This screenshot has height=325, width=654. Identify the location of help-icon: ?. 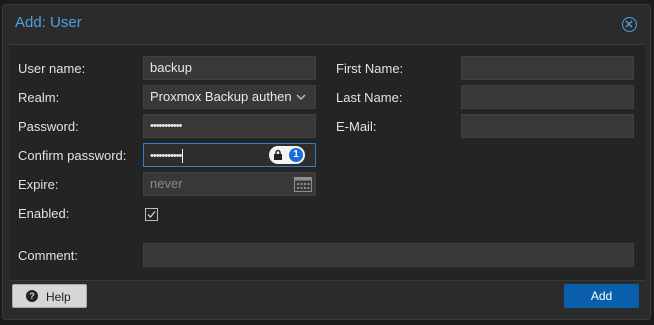
(32, 296).